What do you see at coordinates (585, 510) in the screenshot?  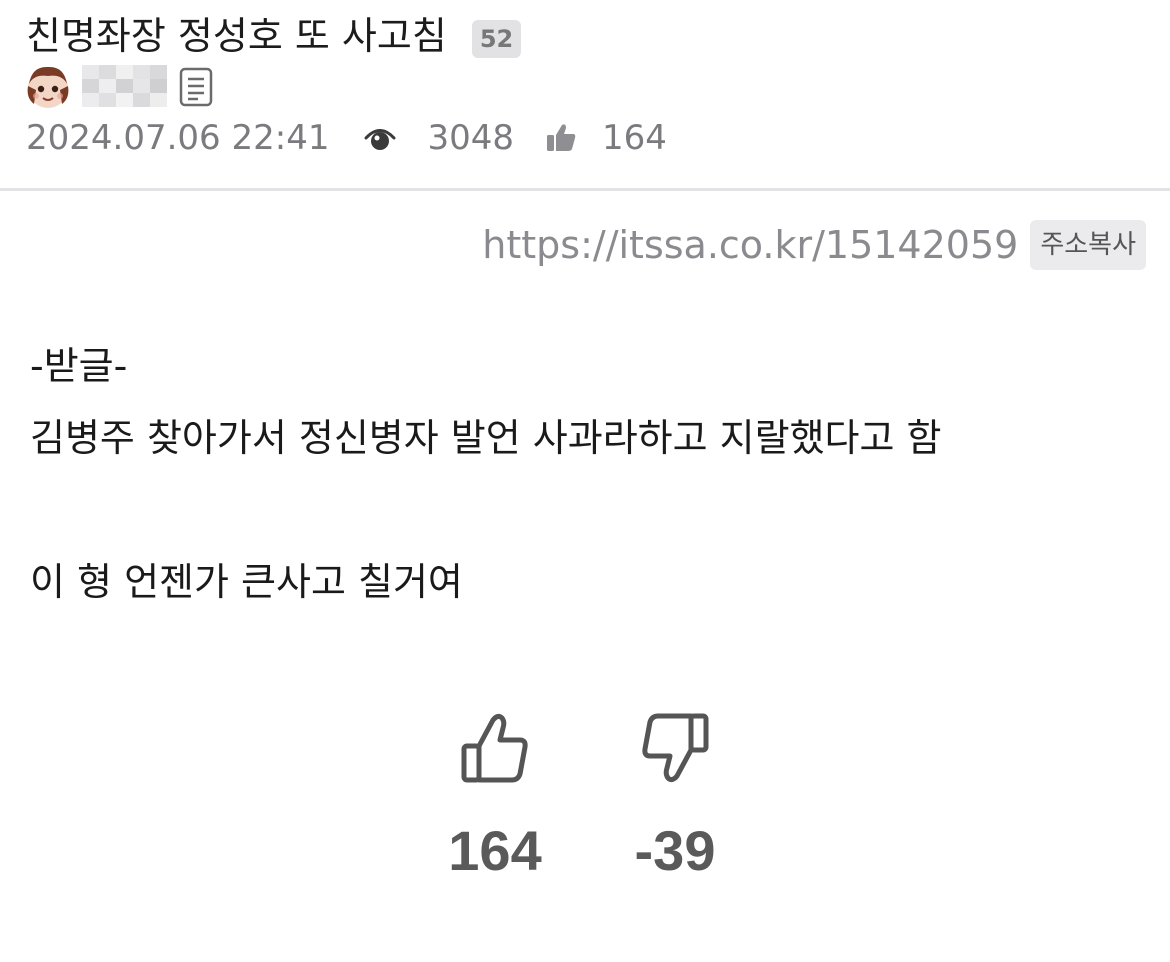 I see `body-line` at bounding box center [585, 510].